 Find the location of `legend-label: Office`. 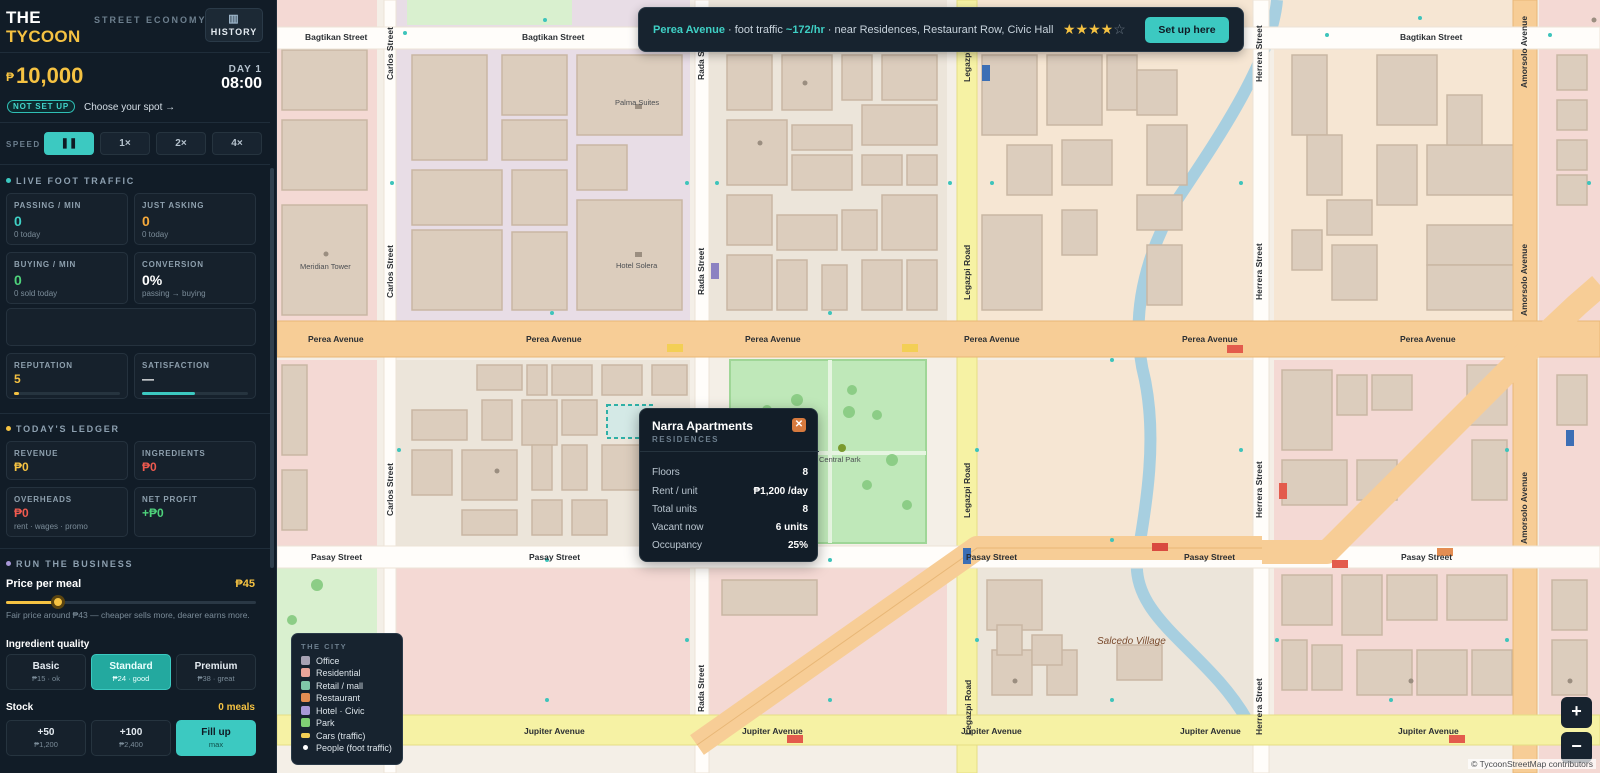

legend-label: Office is located at coordinates (328, 661).